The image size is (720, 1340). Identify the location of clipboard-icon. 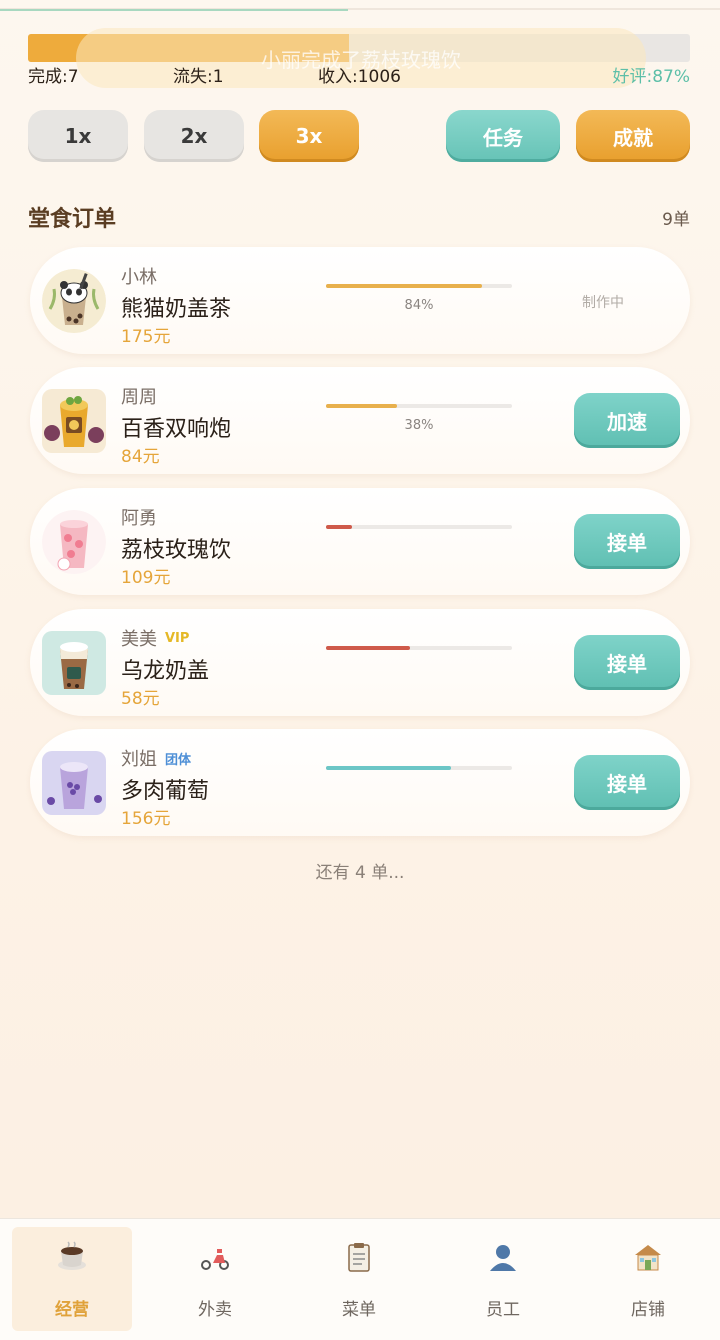
(359, 1257).